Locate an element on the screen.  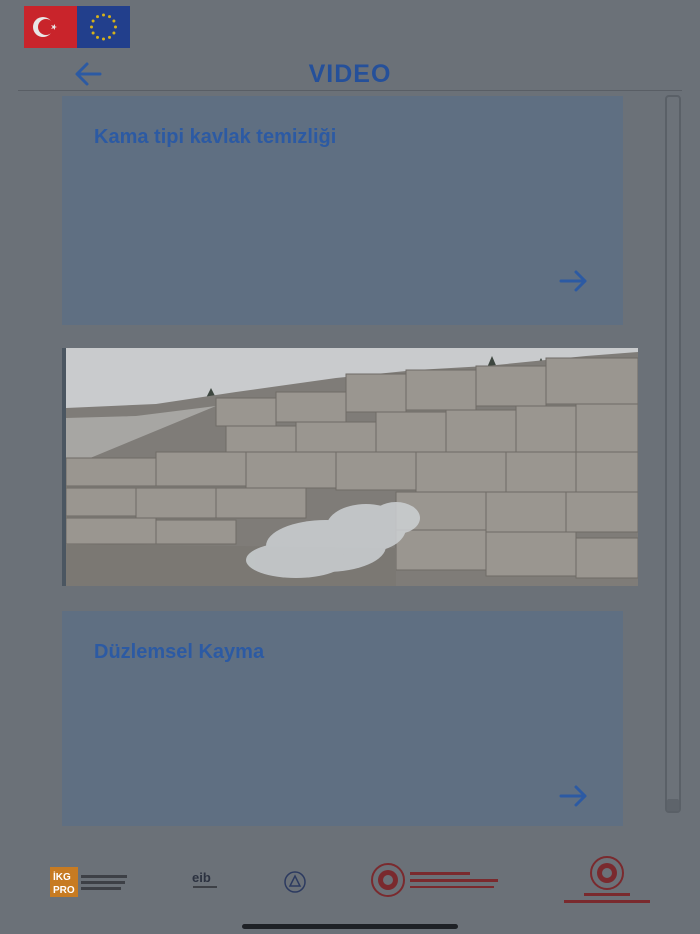
svg-text: İKG is located at coordinates (62, 876).